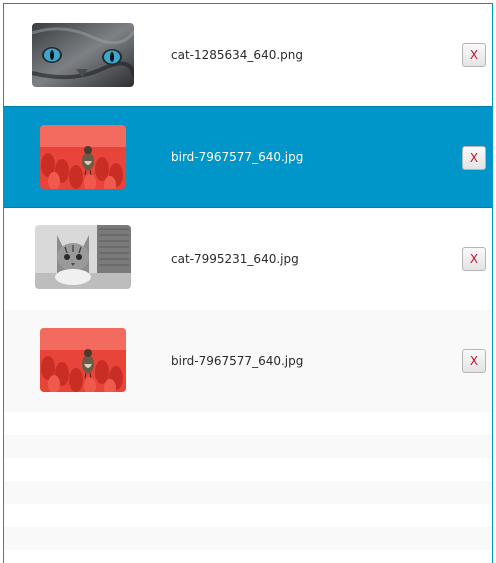 The image size is (496, 563). I want to click on file-name: cat-7995231_640.jpg, so click(235, 259).